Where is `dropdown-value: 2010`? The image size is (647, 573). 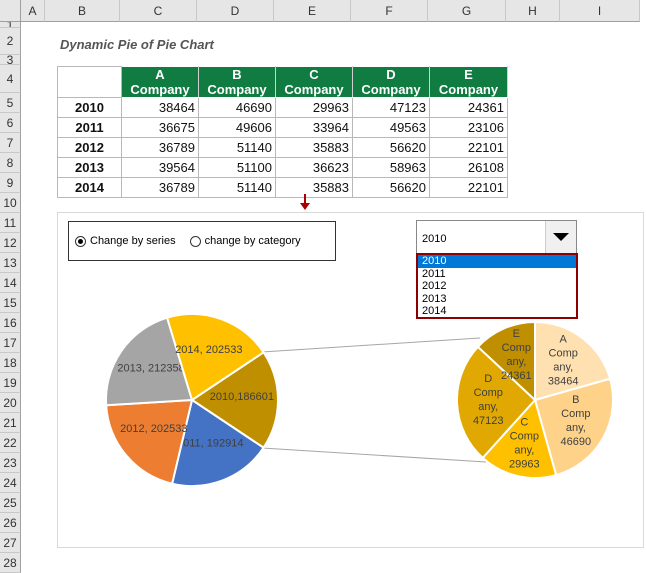
dropdown-value: 2010 is located at coordinates (434, 239).